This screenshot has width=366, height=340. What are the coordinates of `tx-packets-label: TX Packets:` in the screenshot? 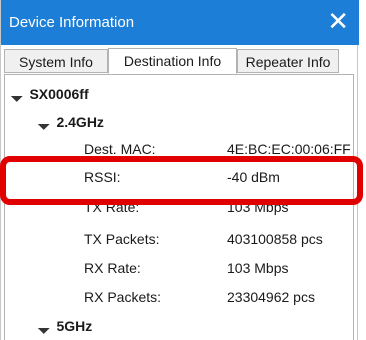 It's located at (122, 239).